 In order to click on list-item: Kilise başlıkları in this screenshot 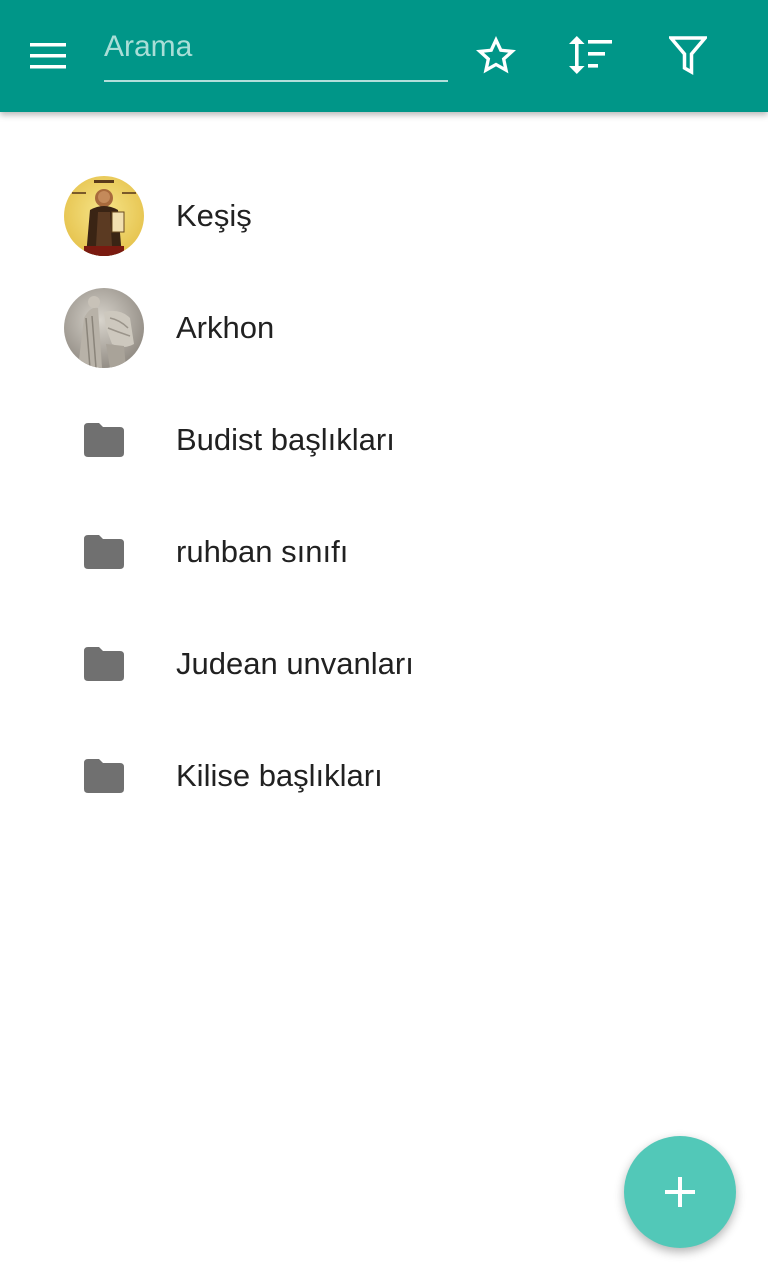, I will do `click(384, 776)`.